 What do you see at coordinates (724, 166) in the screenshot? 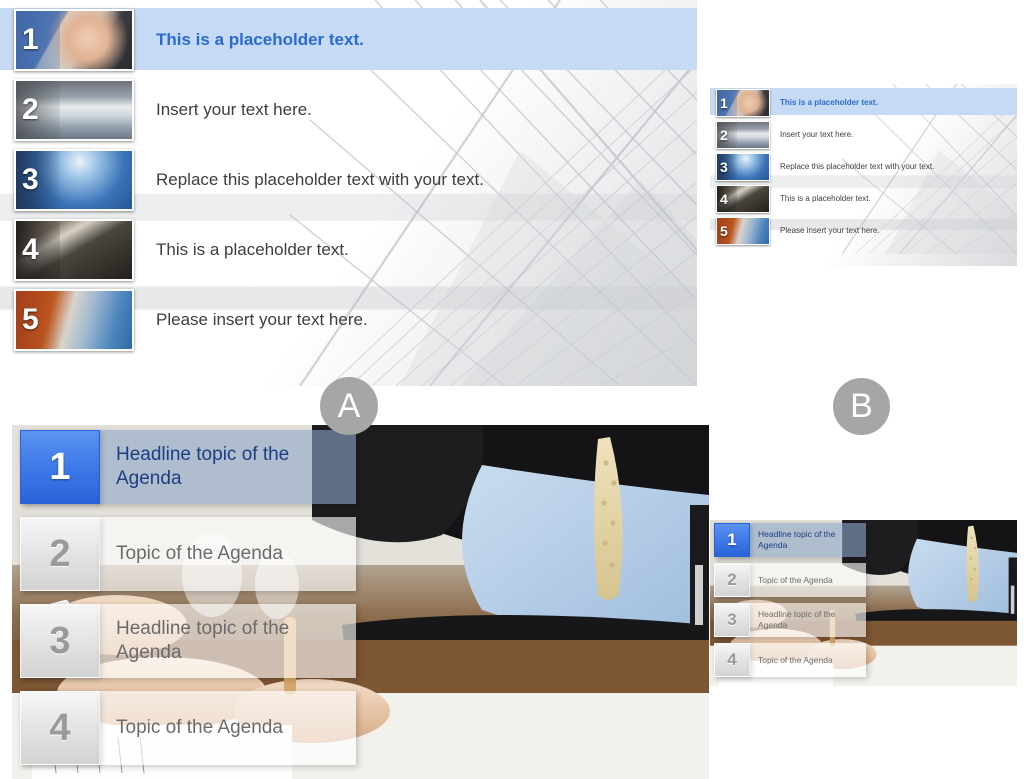
I see `thumb-number-3-small: 3` at bounding box center [724, 166].